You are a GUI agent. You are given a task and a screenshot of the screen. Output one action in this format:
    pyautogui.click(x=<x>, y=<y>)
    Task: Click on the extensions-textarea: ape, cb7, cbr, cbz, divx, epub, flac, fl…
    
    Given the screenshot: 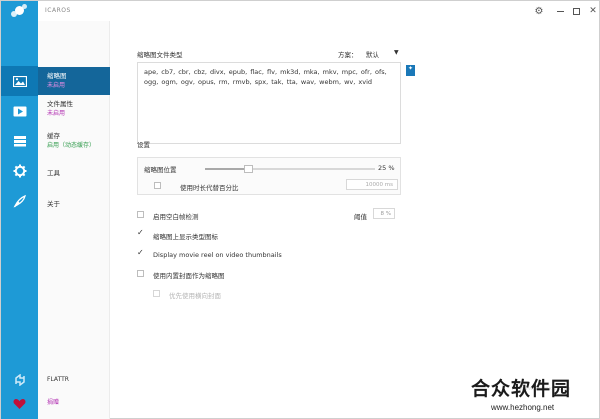 What is the action you would take?
    pyautogui.click(x=269, y=103)
    